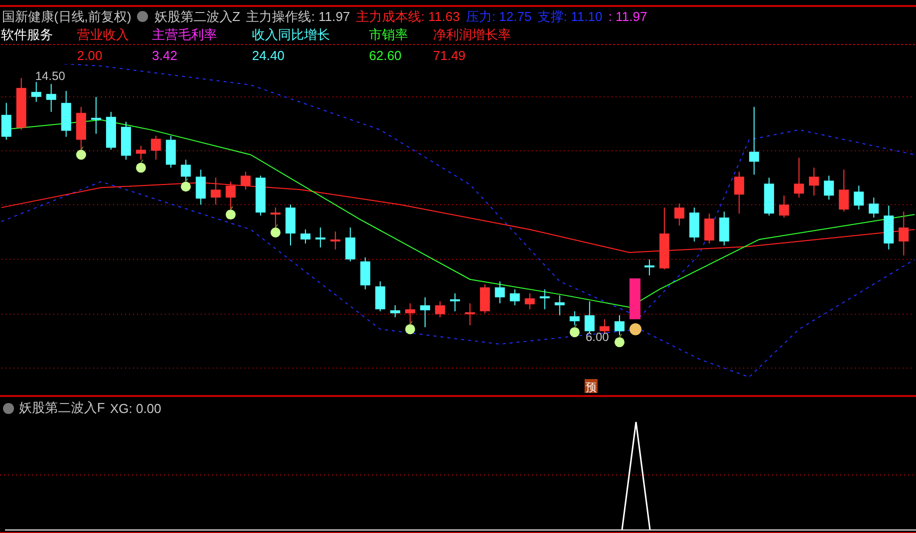  I want to click on metric-label: 营业收入, so click(103, 34).